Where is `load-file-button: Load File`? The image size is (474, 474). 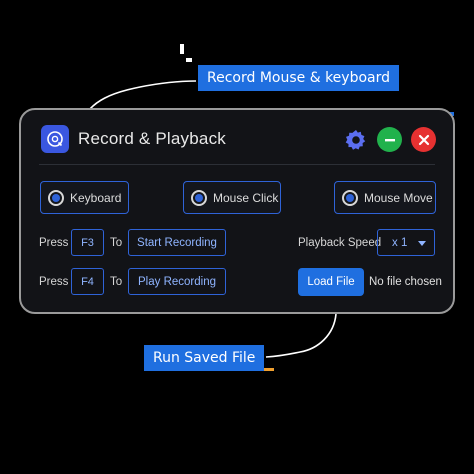
load-file-button: Load File is located at coordinates (331, 282).